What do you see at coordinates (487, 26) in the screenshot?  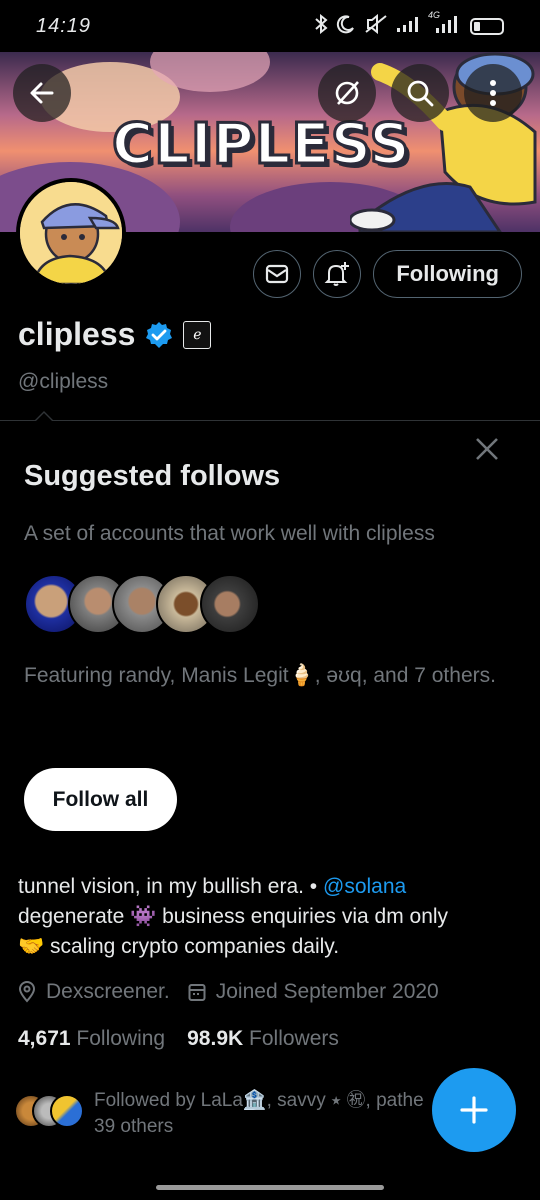 I see `battery-icon` at bounding box center [487, 26].